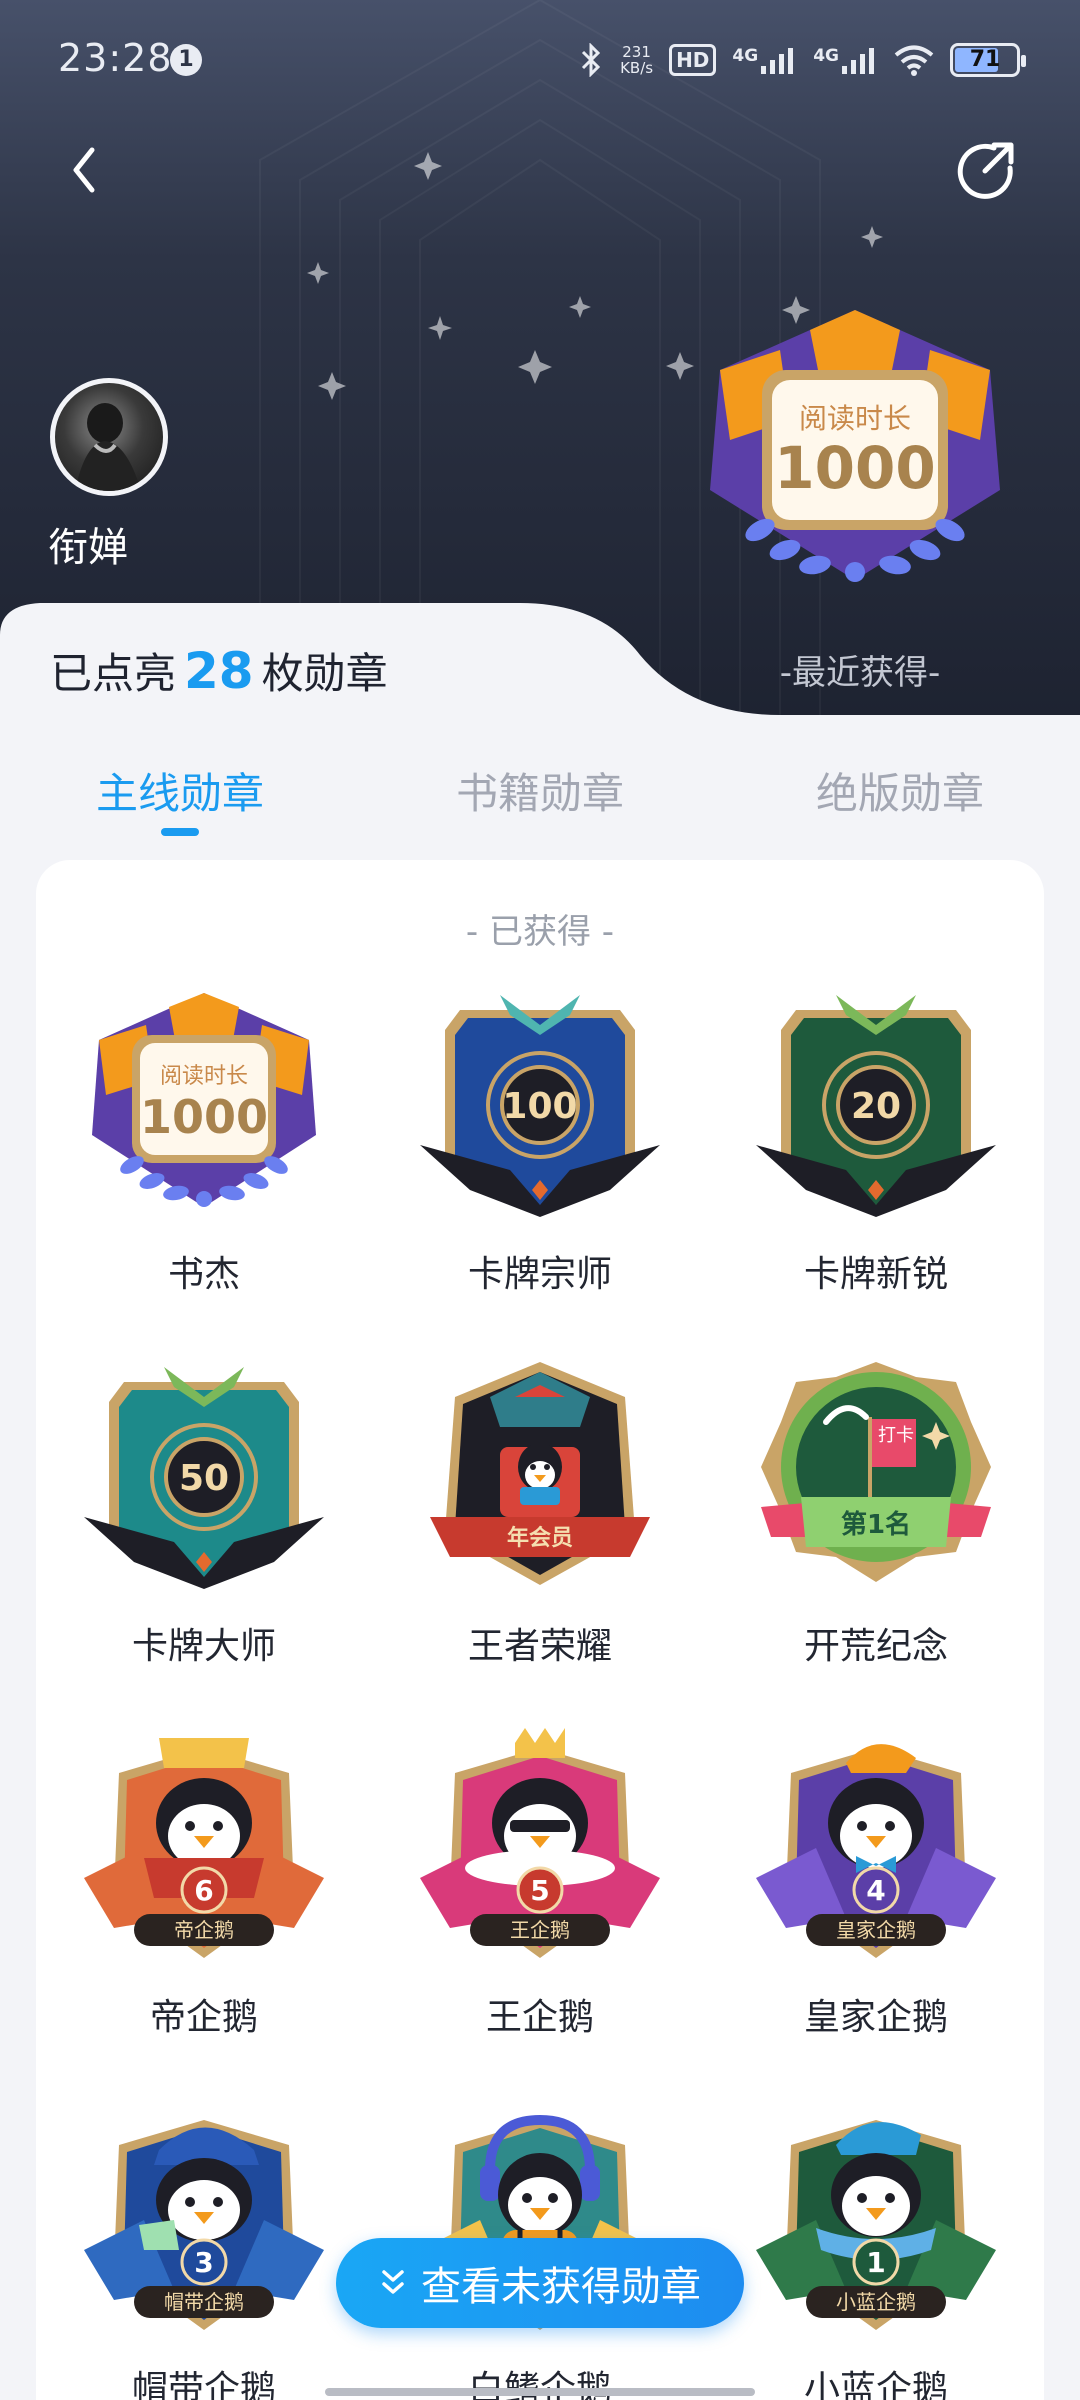 The image size is (1080, 2400). What do you see at coordinates (561, 2287) in the screenshot?
I see `view-unearned-label: 查看未获得勋章` at bounding box center [561, 2287].